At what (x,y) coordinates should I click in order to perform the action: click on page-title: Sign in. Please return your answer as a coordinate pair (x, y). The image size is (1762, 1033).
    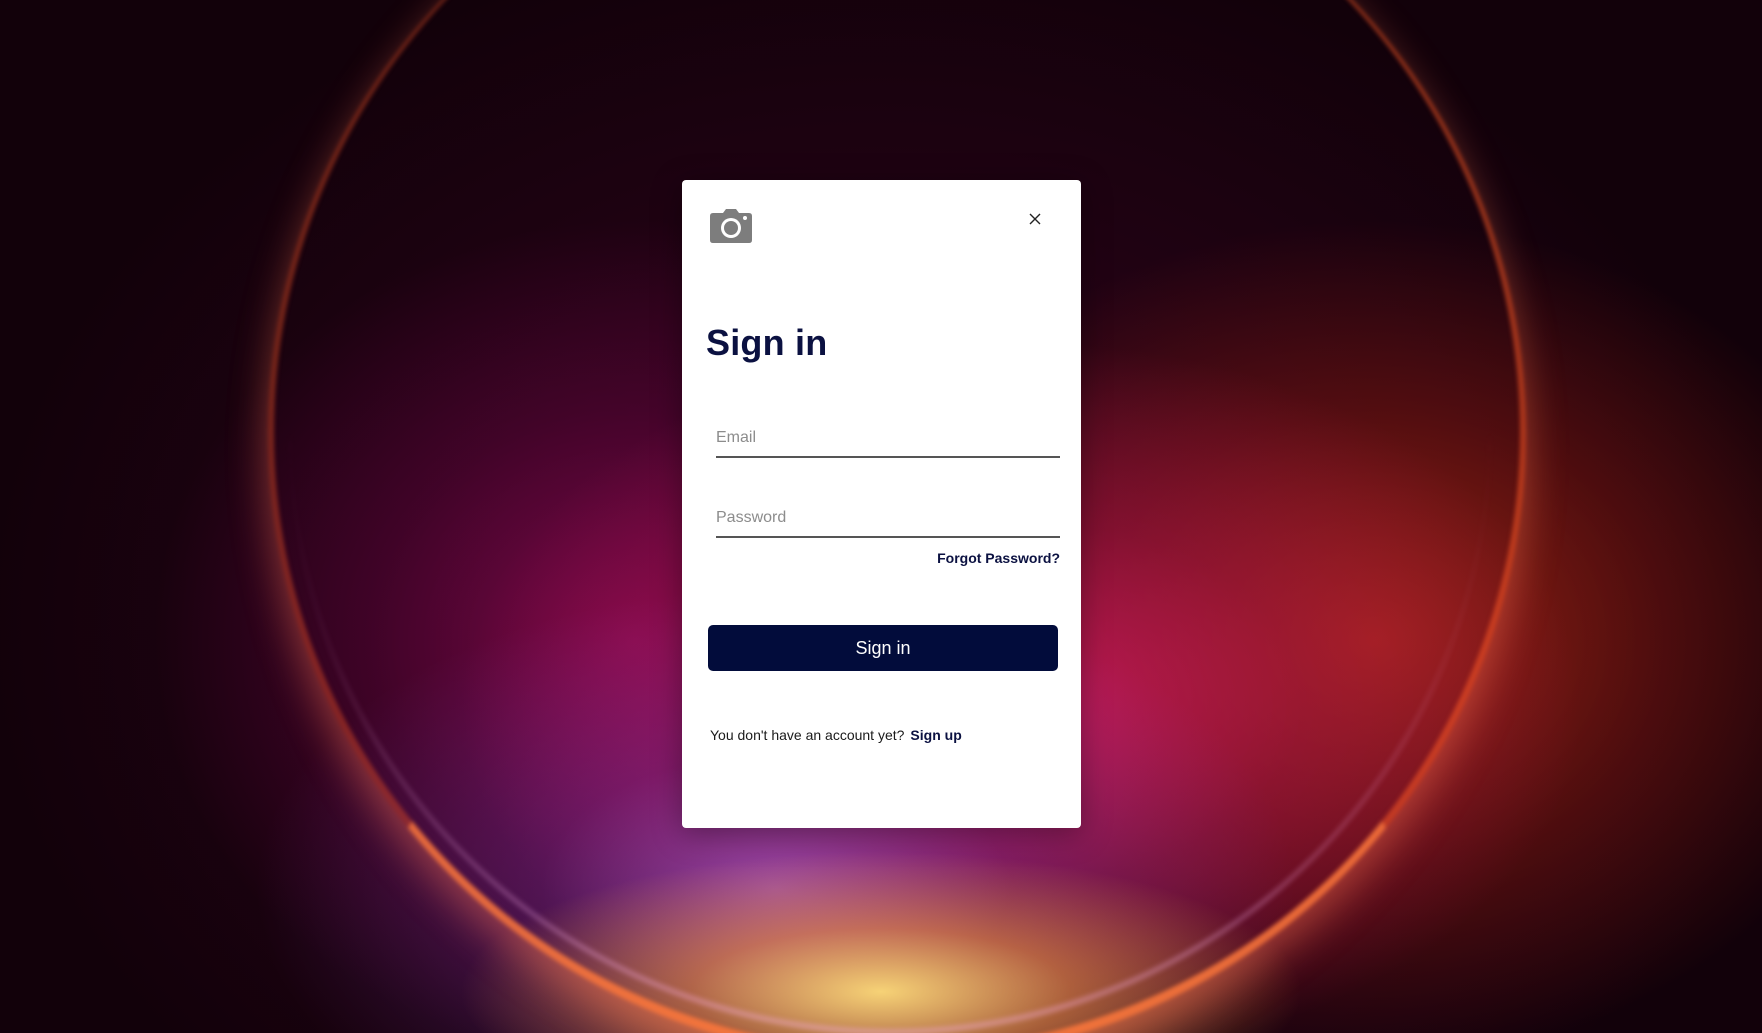
    Looking at the image, I should click on (767, 342).